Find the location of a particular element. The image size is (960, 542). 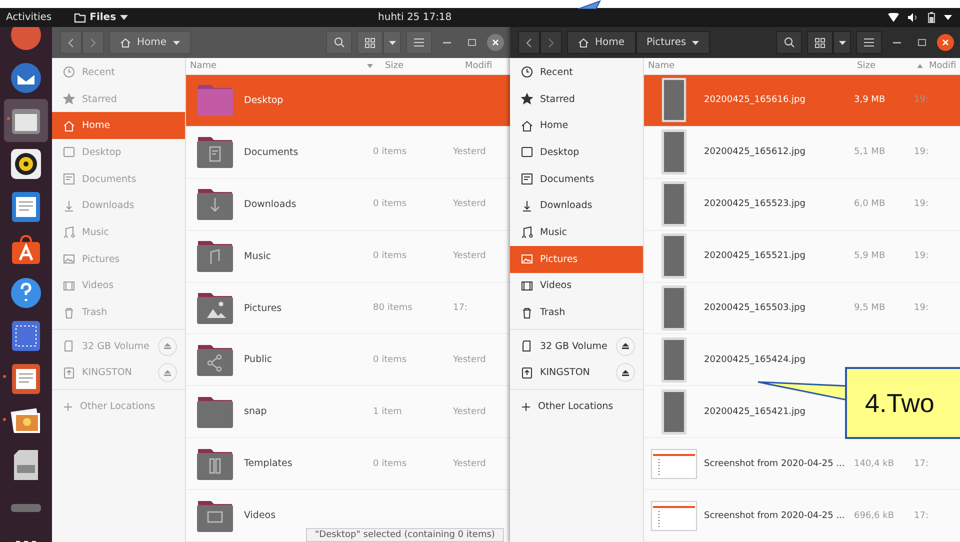

file-row: Downloads 0 items Yesterd is located at coordinates (348, 204).